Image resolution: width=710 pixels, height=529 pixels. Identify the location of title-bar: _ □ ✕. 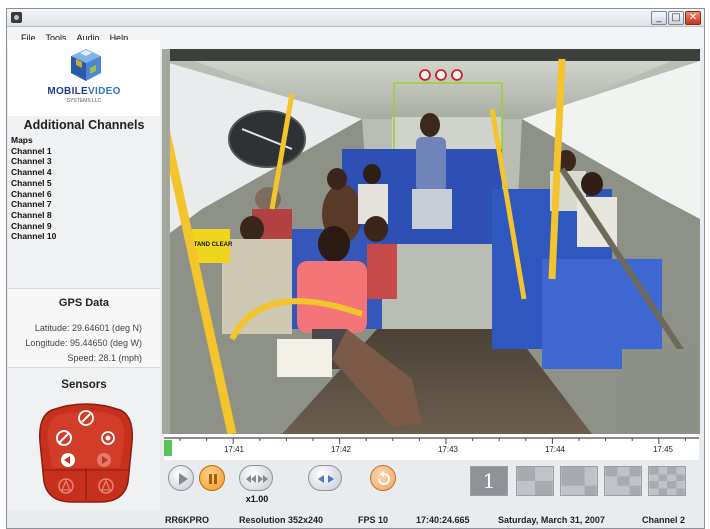
(355, 18).